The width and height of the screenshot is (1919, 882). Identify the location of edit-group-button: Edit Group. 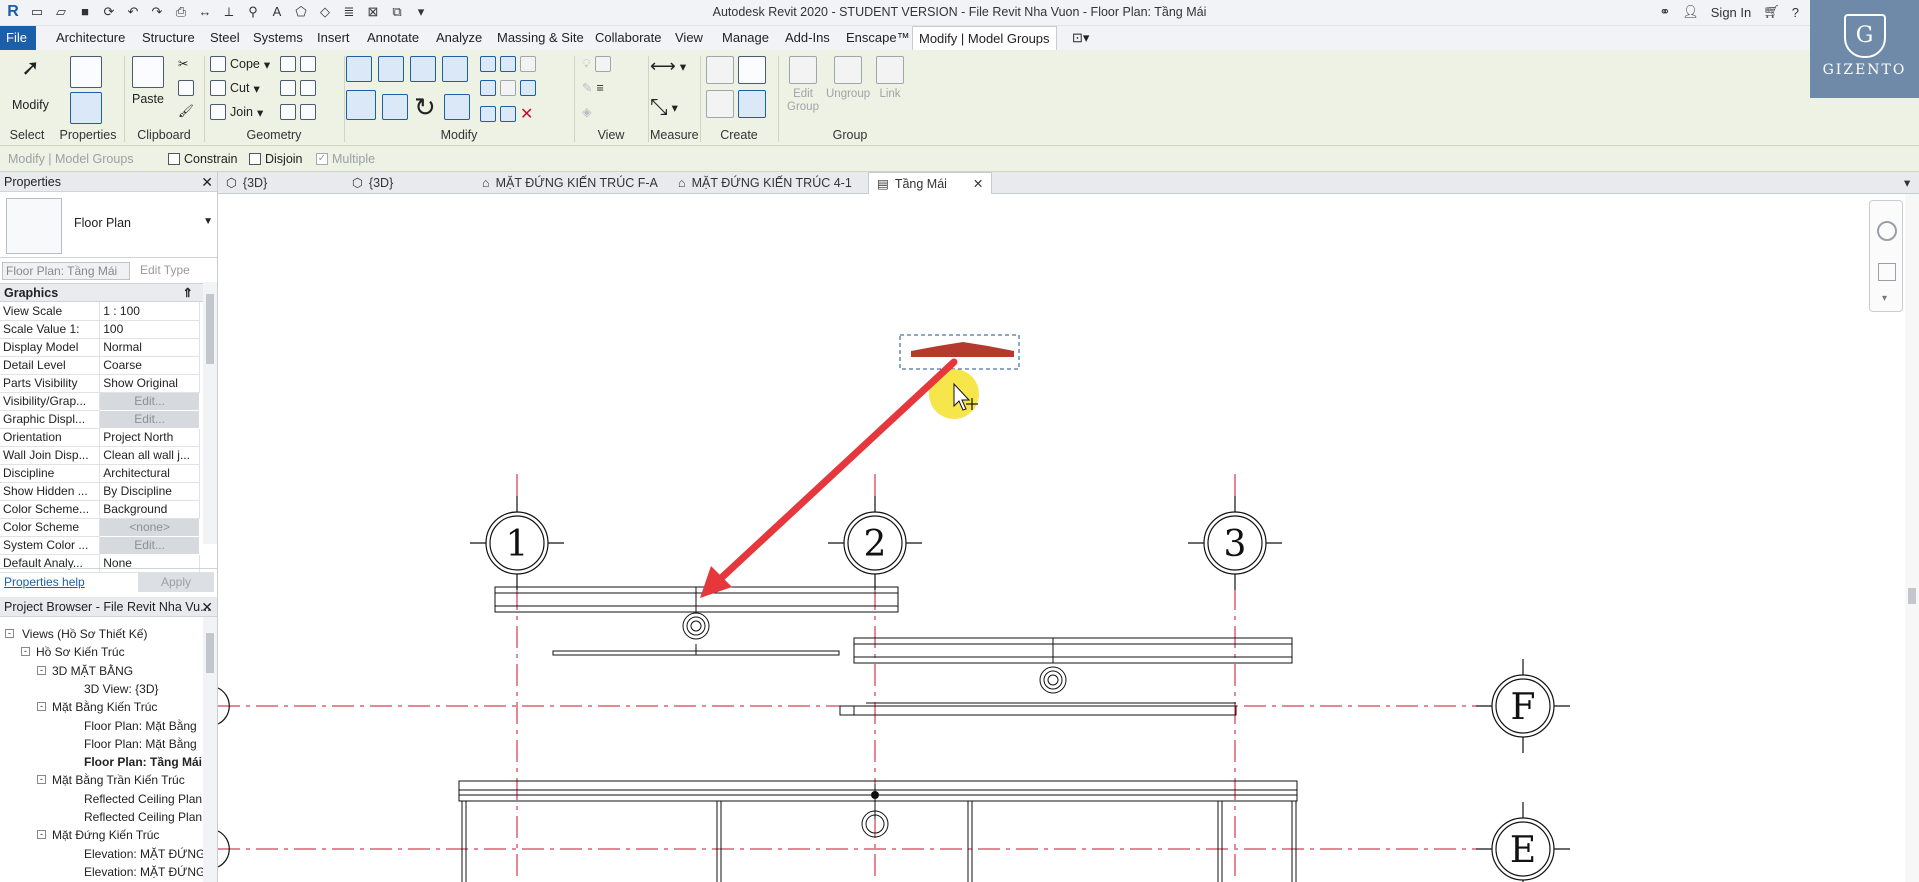
(803, 85).